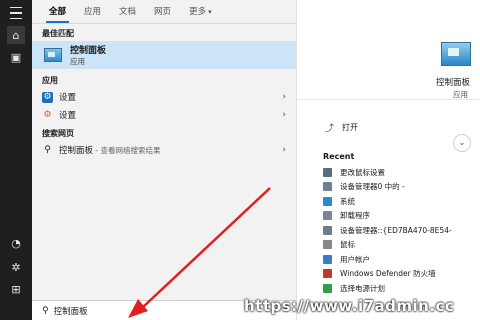  I want to click on recent-item: 设备管理器0 中的 -, so click(400, 187).